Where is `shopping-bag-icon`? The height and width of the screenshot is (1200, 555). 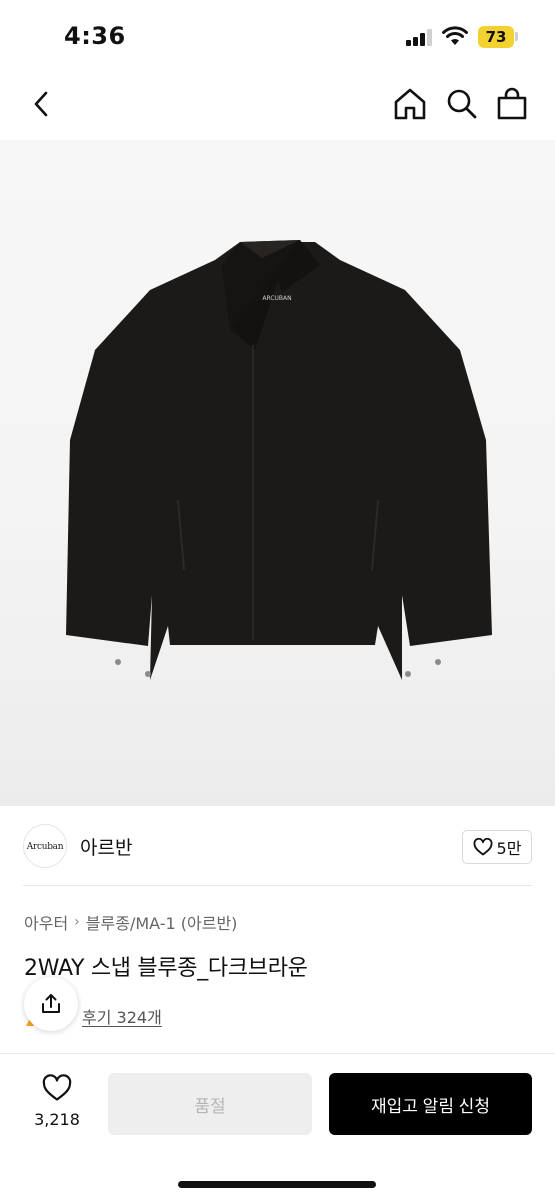 shopping-bag-icon is located at coordinates (512, 103).